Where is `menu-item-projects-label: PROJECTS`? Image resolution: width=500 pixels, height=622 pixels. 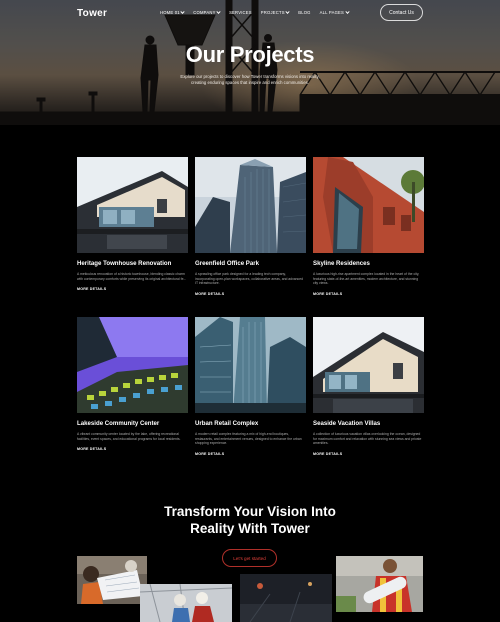
menu-item-projects-label: PROJECTS is located at coordinates (272, 12).